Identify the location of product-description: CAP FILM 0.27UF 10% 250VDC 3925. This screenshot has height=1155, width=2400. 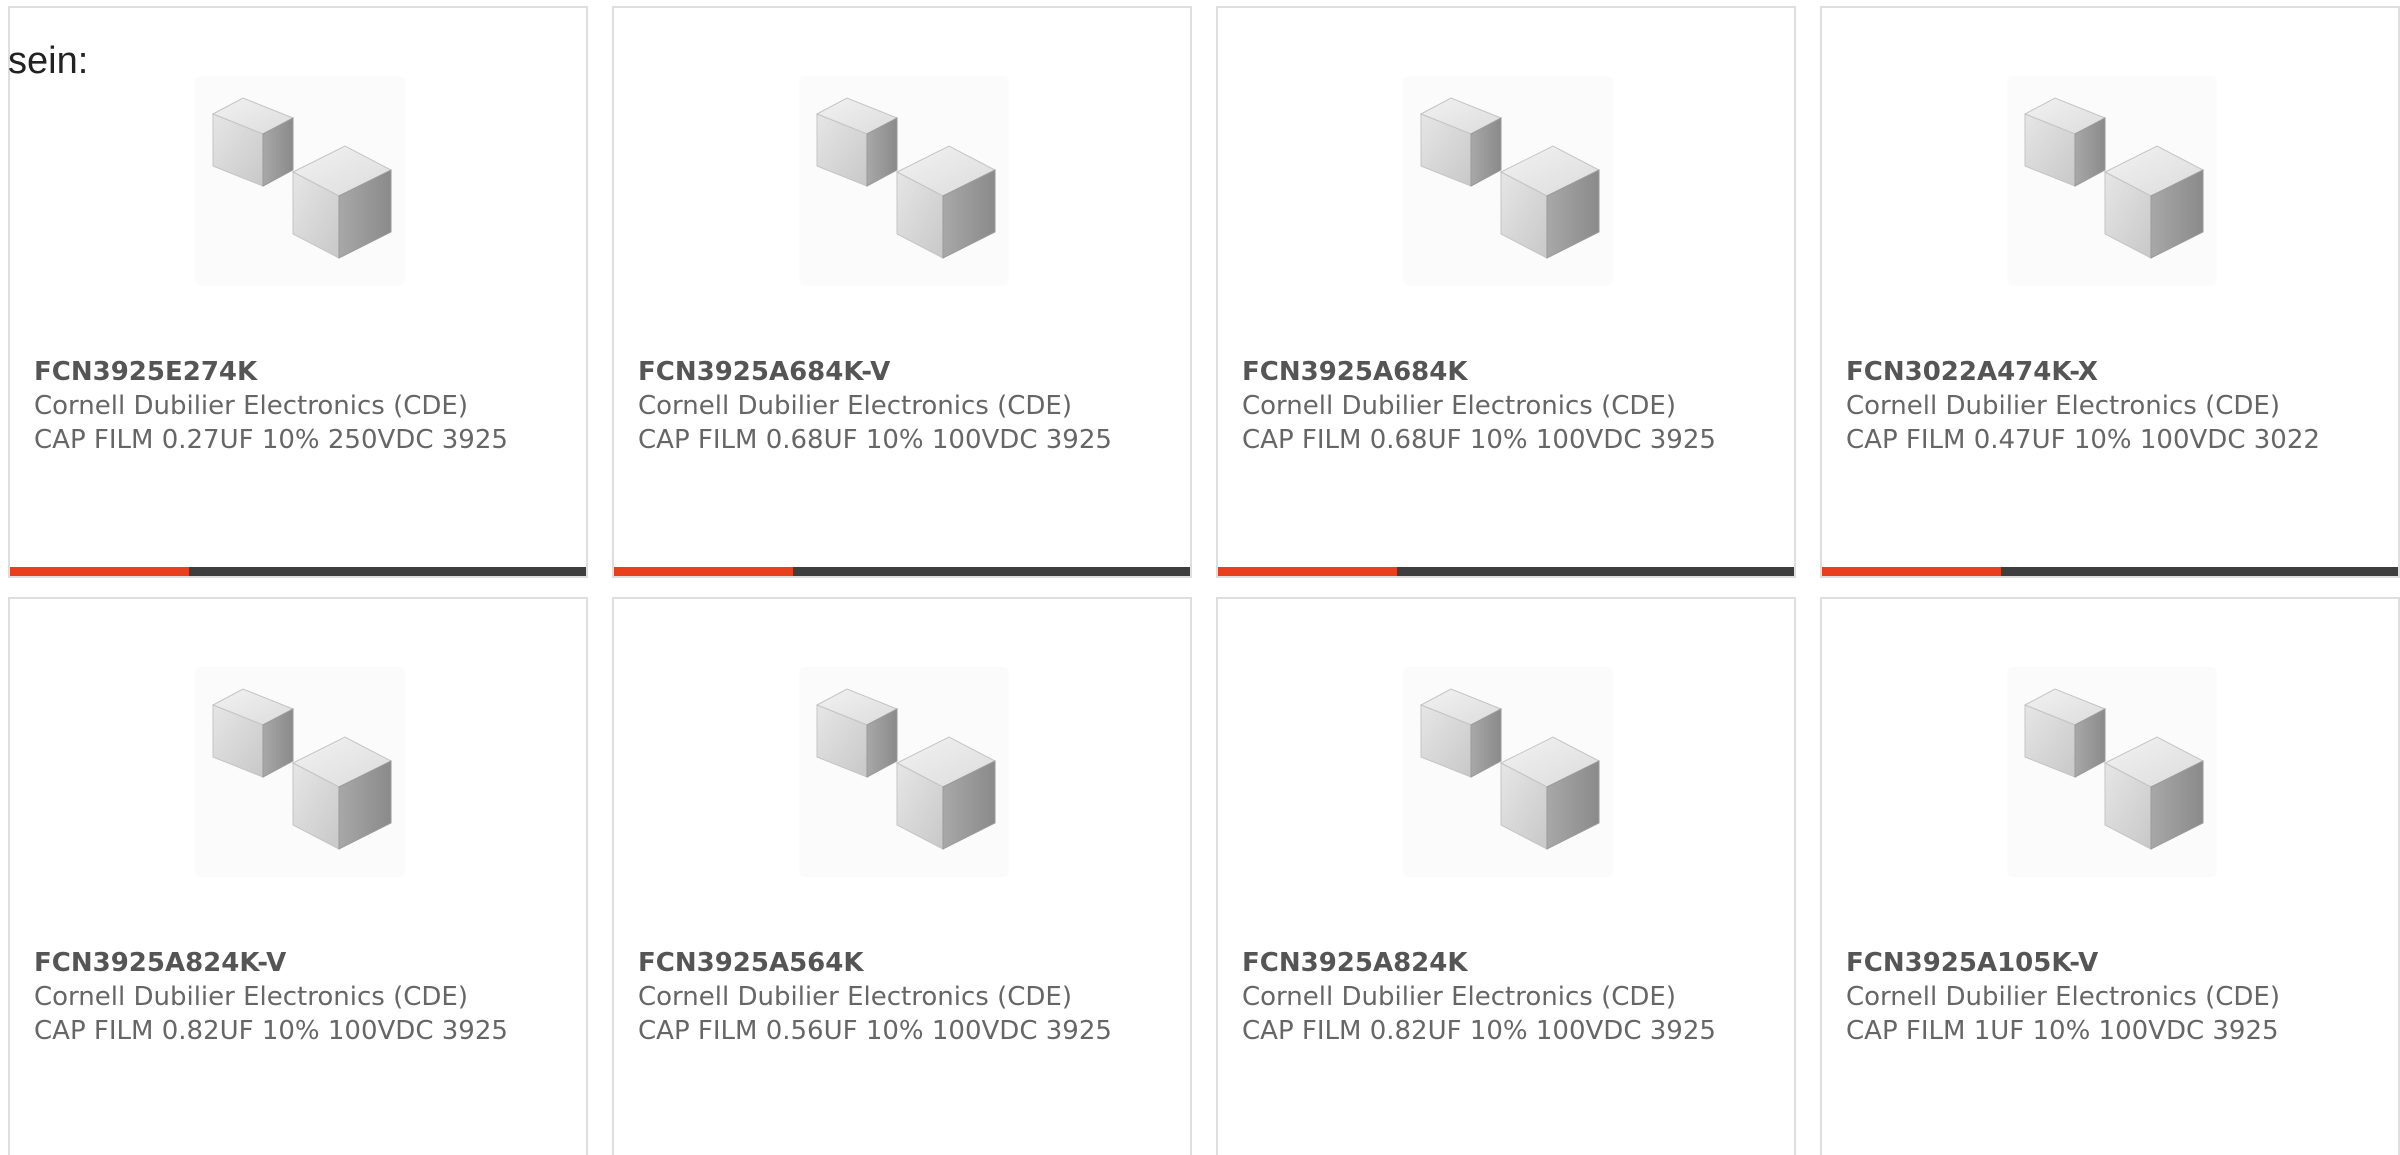
(271, 440).